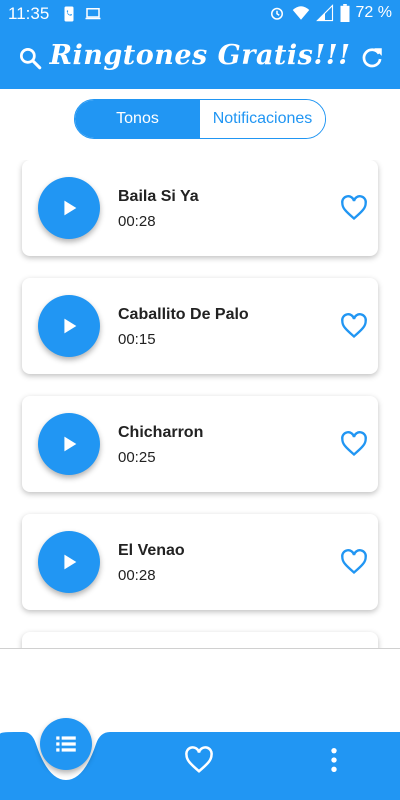  What do you see at coordinates (151, 550) in the screenshot?
I see `ringtone-name: El Venao` at bounding box center [151, 550].